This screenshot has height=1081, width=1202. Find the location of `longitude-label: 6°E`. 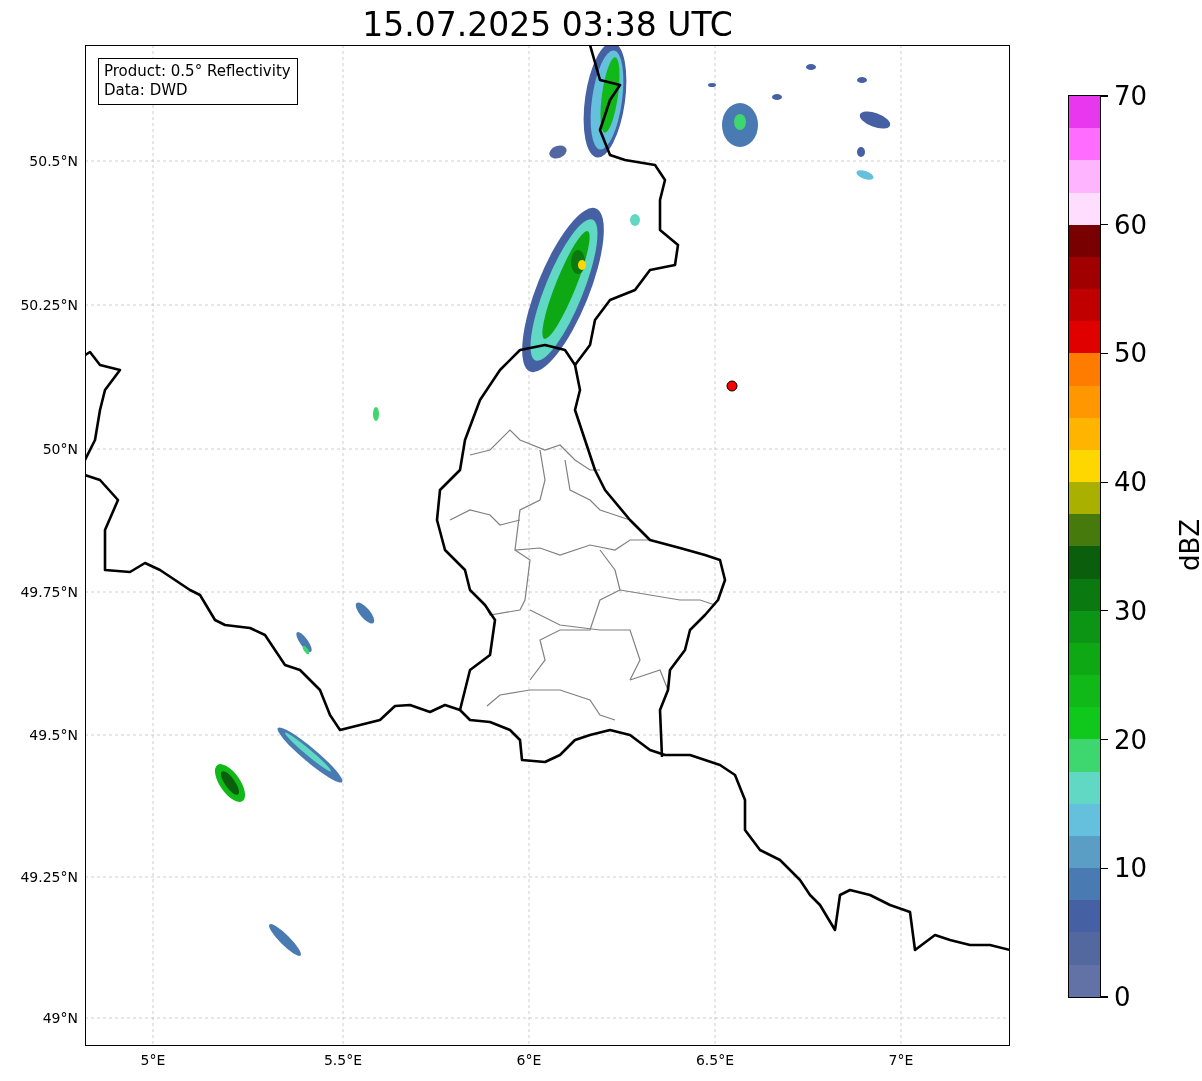

longitude-label: 6°E is located at coordinates (529, 1060).